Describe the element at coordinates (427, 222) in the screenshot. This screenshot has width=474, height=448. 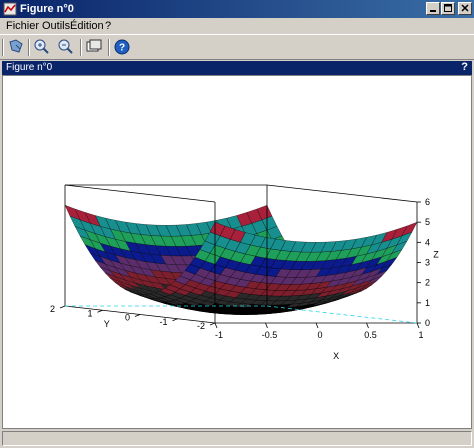
I see `z-tick-label: 5` at that location.